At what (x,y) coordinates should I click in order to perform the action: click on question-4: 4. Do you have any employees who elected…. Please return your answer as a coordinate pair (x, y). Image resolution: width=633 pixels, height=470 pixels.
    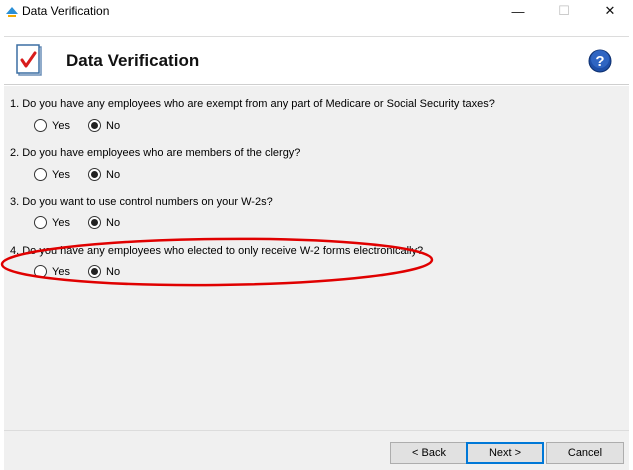
    Looking at the image, I should click on (217, 251).